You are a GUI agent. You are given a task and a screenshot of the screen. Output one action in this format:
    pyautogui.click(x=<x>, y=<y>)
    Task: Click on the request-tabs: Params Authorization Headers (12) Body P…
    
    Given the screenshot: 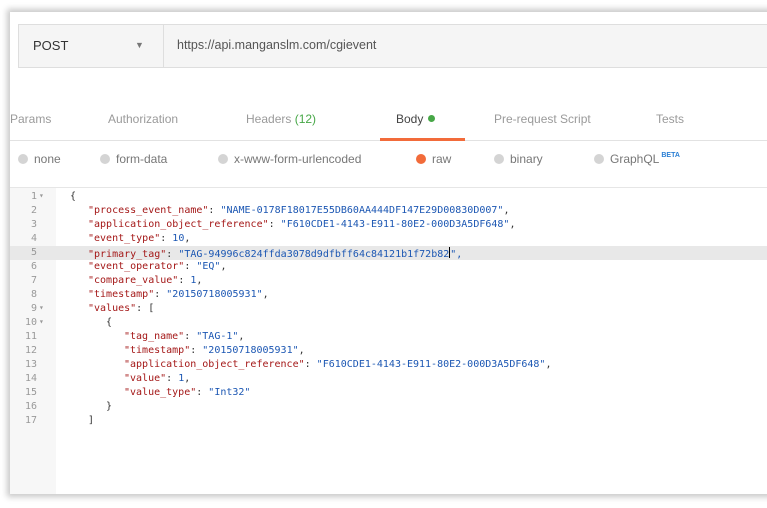 What is the action you would take?
    pyautogui.click(x=388, y=120)
    